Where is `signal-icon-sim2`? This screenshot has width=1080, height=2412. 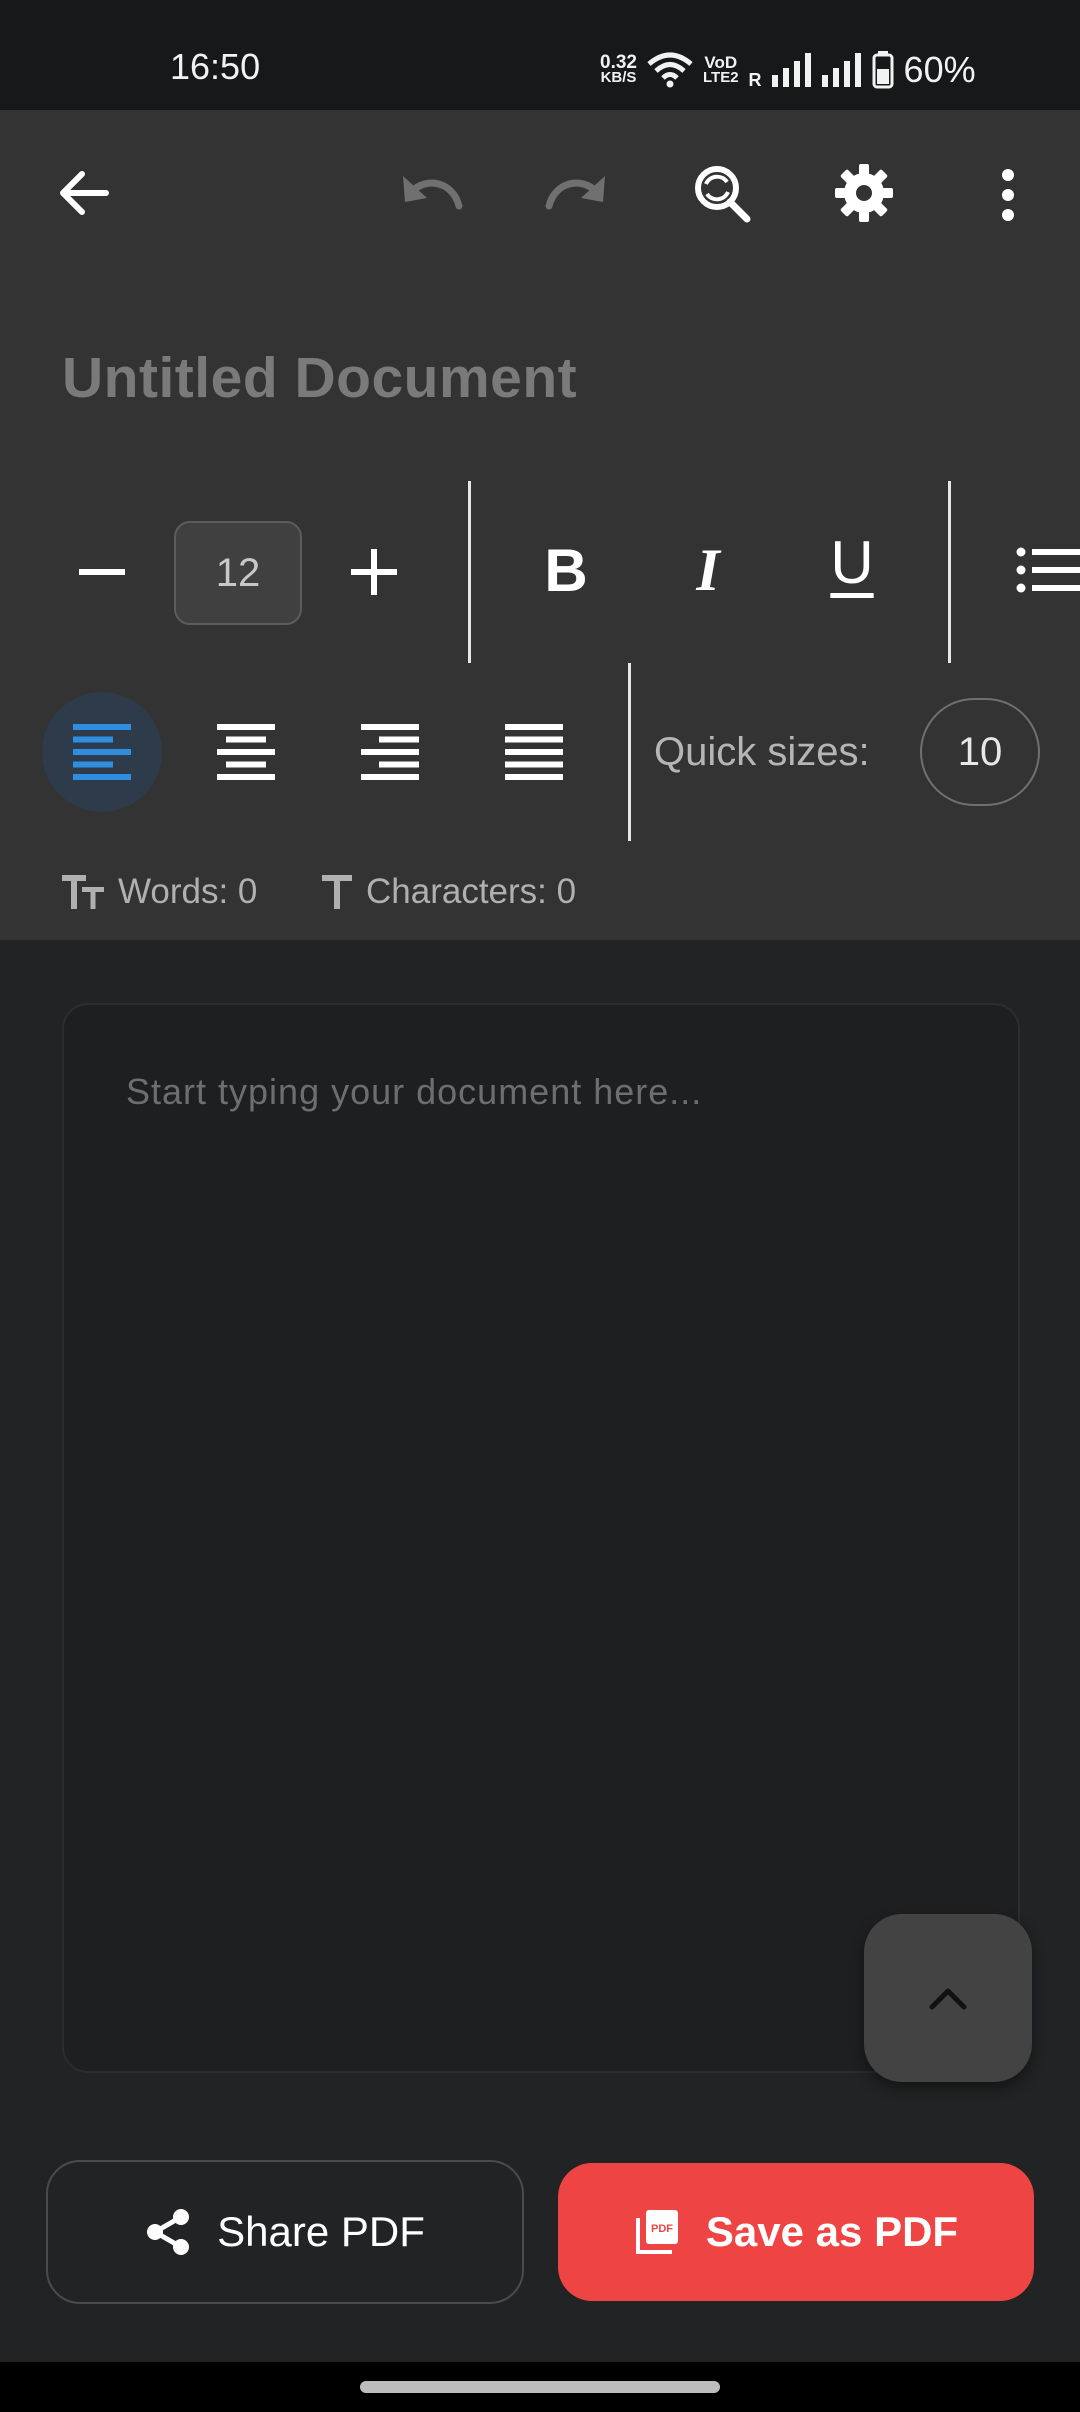
signal-icon-sim2 is located at coordinates (841, 70).